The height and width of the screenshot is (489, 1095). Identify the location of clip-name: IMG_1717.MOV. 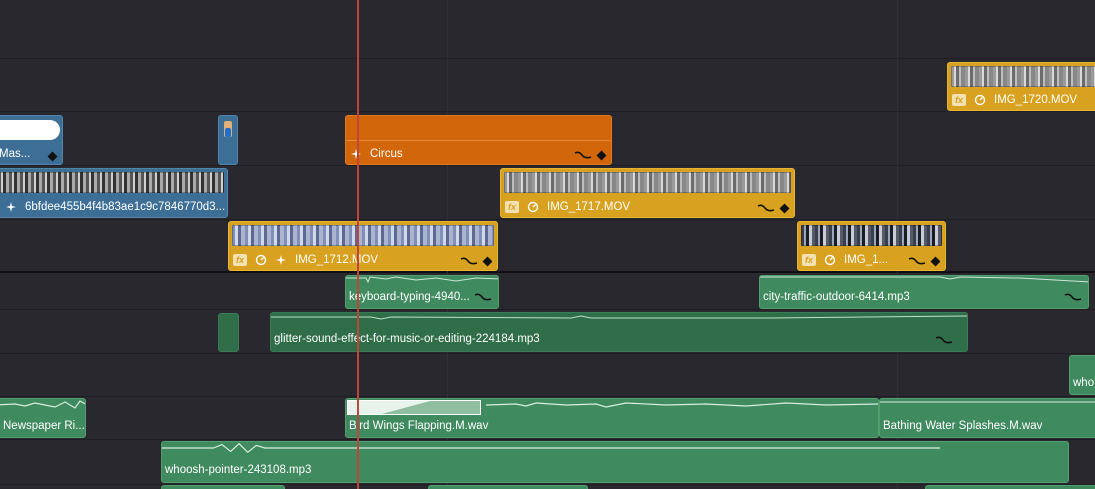
(589, 206).